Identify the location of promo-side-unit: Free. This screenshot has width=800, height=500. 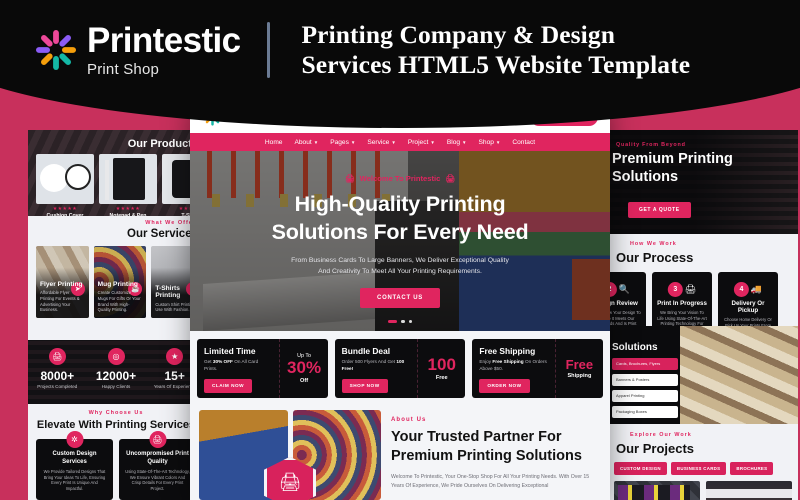
(441, 377).